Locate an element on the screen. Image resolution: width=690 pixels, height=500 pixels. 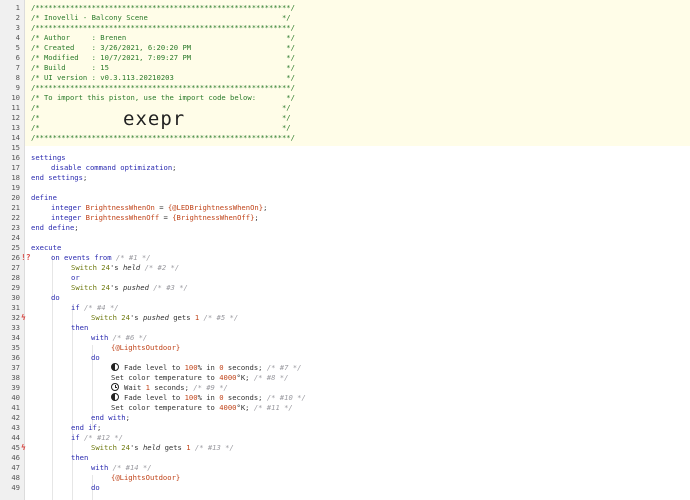
line-number: 48 is located at coordinates (15, 477).